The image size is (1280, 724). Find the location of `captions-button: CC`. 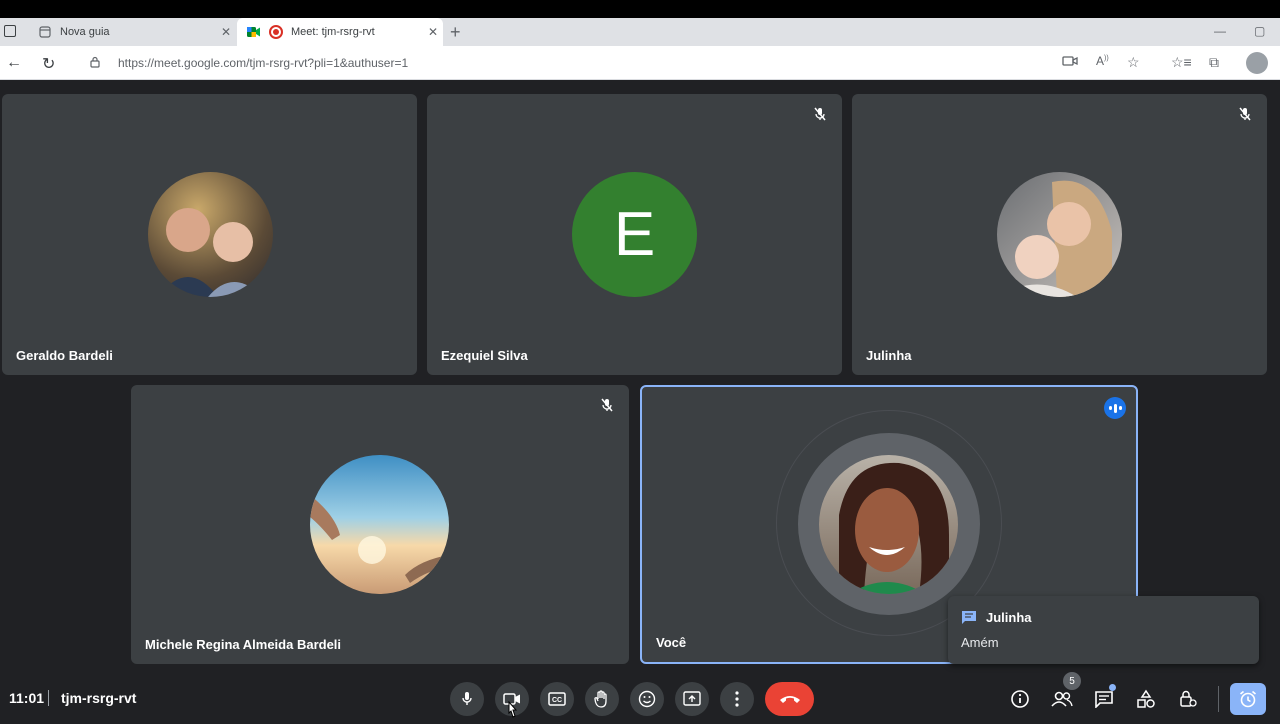

captions-button: CC is located at coordinates (557, 699).